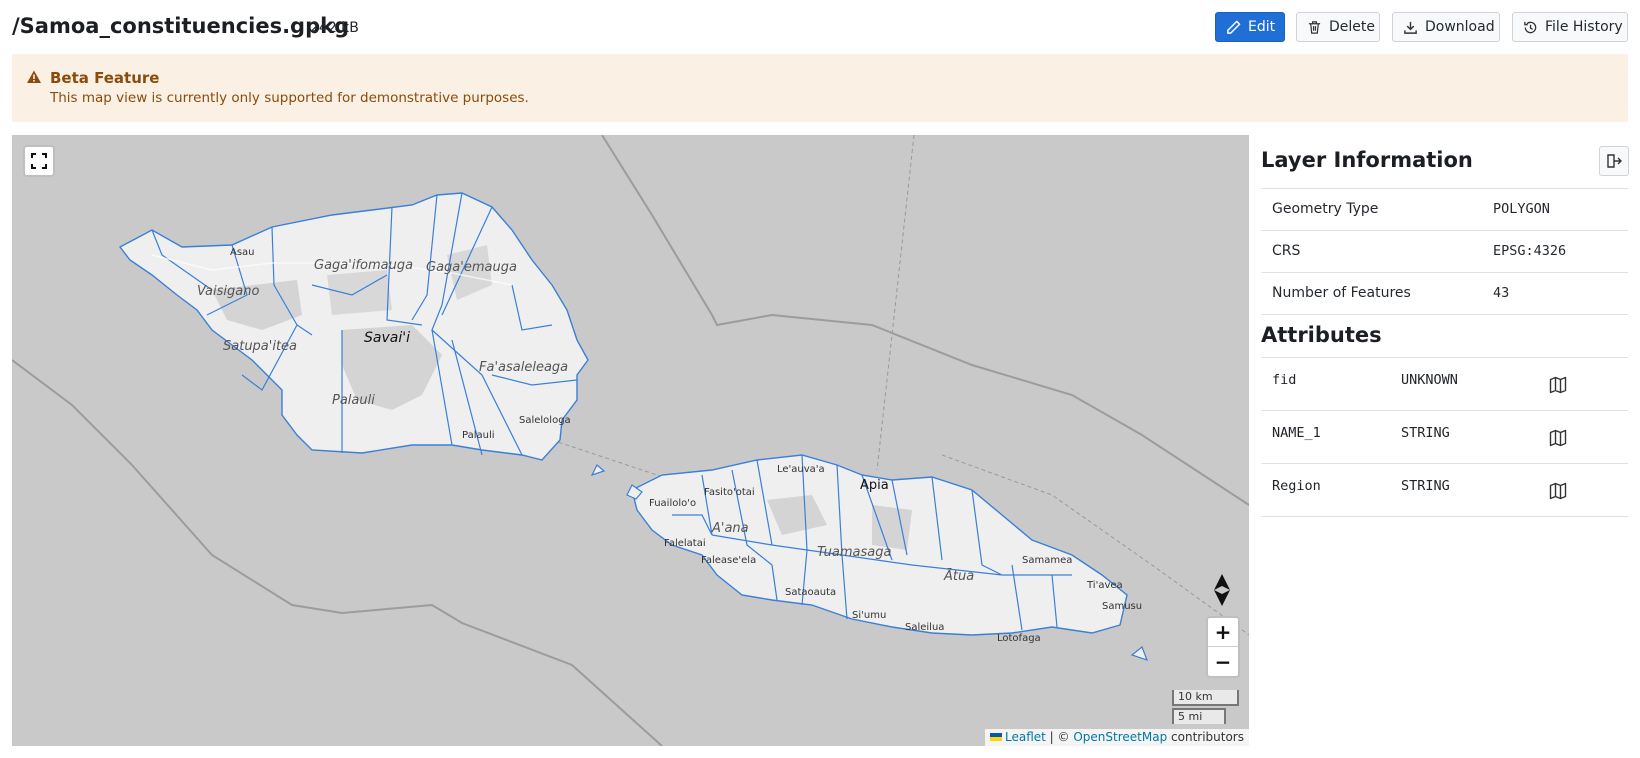 The height and width of the screenshot is (758, 1640). What do you see at coordinates (730, 528) in the screenshot?
I see `map-label-aana: A'ana` at bounding box center [730, 528].